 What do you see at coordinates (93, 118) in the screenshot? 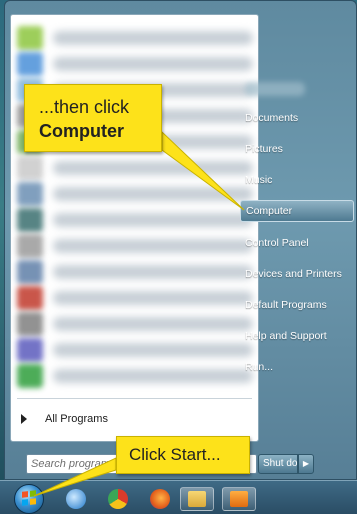
I see `callout-then-click-computer: ...then click Computer` at bounding box center [93, 118].